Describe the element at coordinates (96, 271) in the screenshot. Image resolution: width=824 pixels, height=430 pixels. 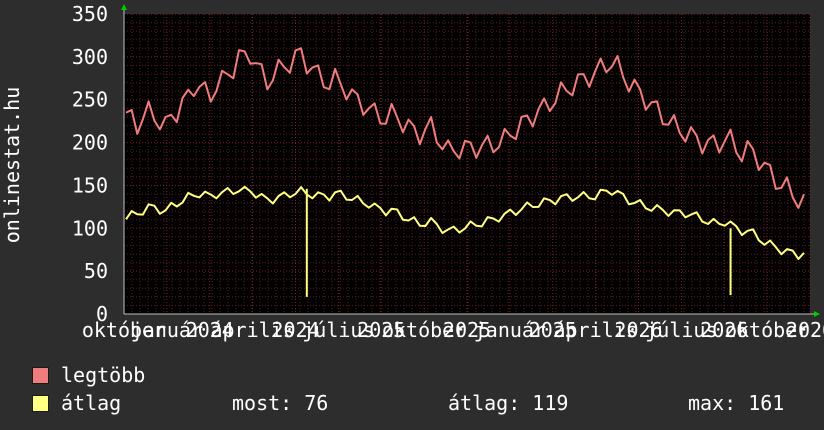
I see `y-tick-label: 50` at that location.